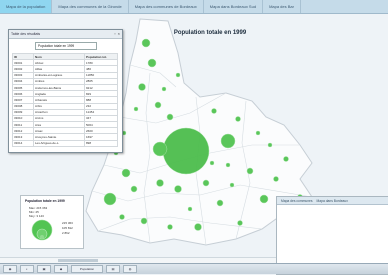  Describe the element at coordinates (59, 143) in the screenshot. I see `cell-name: Les Artigues-de-L.` at that location.